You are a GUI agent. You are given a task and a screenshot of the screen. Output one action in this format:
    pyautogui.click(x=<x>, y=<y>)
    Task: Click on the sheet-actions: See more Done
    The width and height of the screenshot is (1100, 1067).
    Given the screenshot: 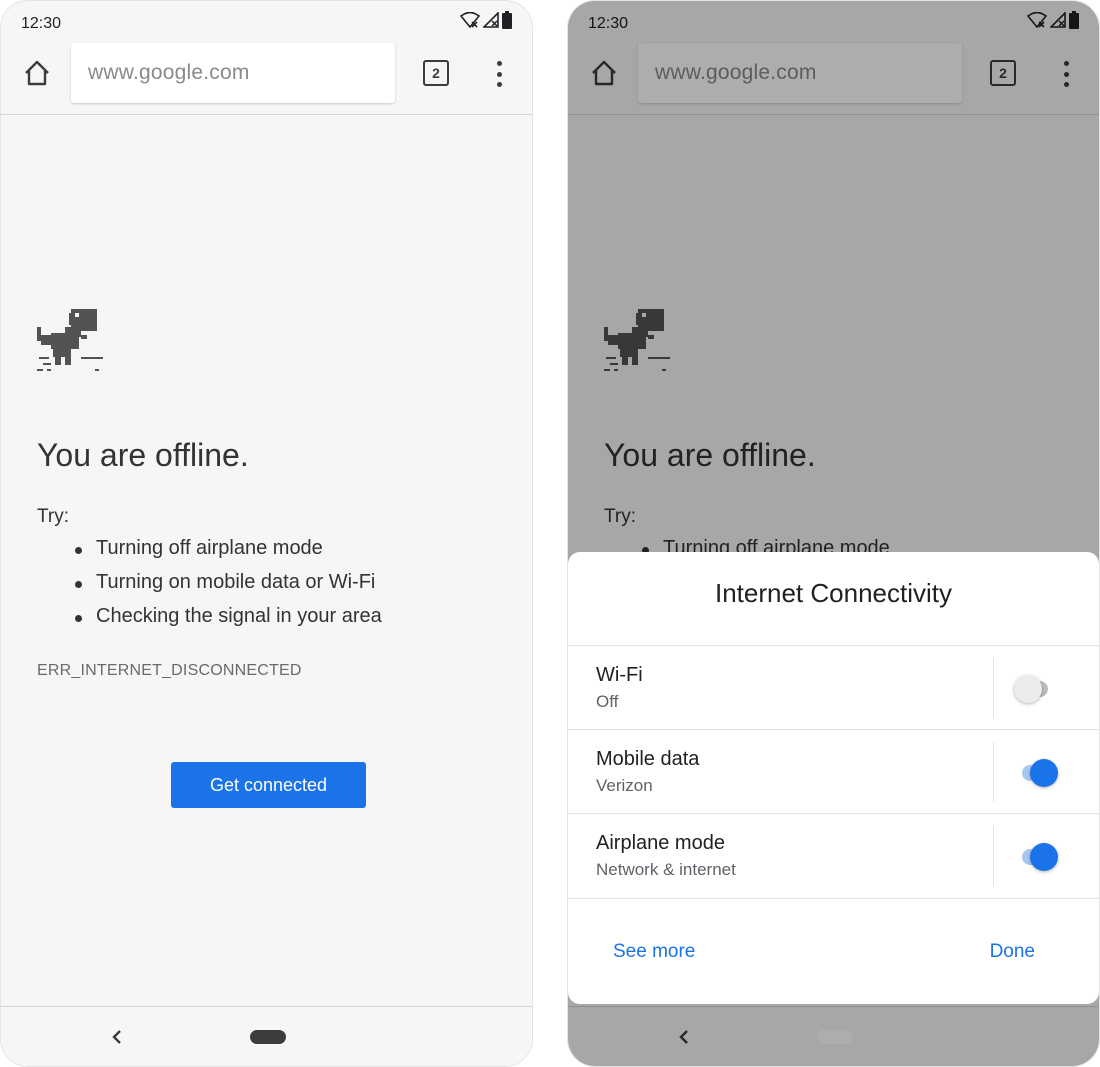 What is the action you would take?
    pyautogui.click(x=833, y=951)
    